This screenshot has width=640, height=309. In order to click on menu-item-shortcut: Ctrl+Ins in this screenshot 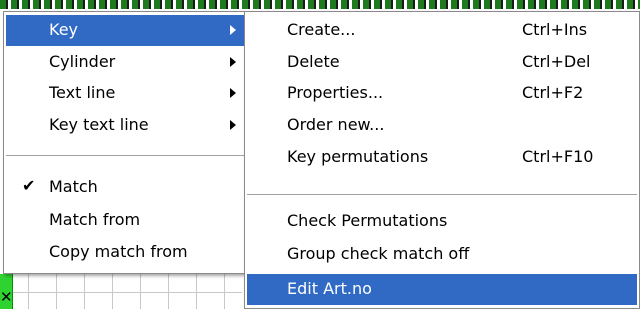, I will do `click(555, 29)`.